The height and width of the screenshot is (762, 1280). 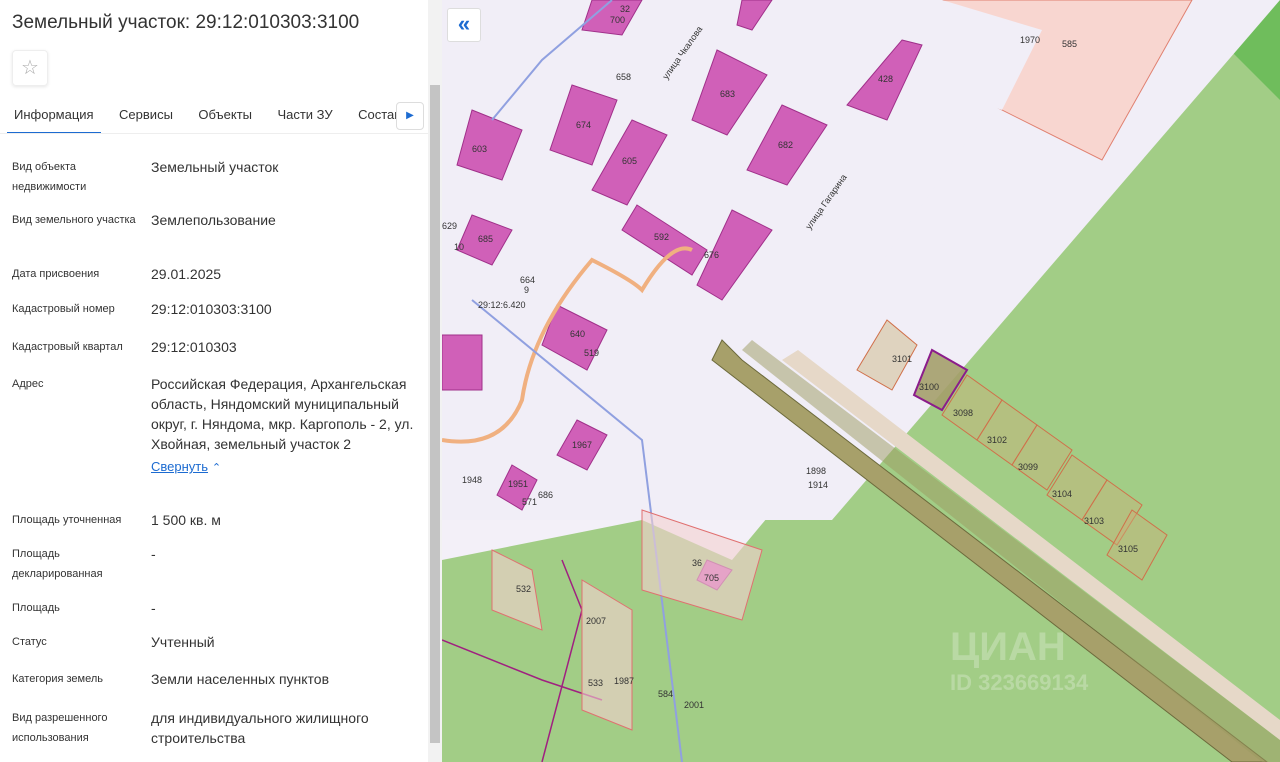 What do you see at coordinates (459, 247) in the screenshot?
I see `svg-text: 10` at bounding box center [459, 247].